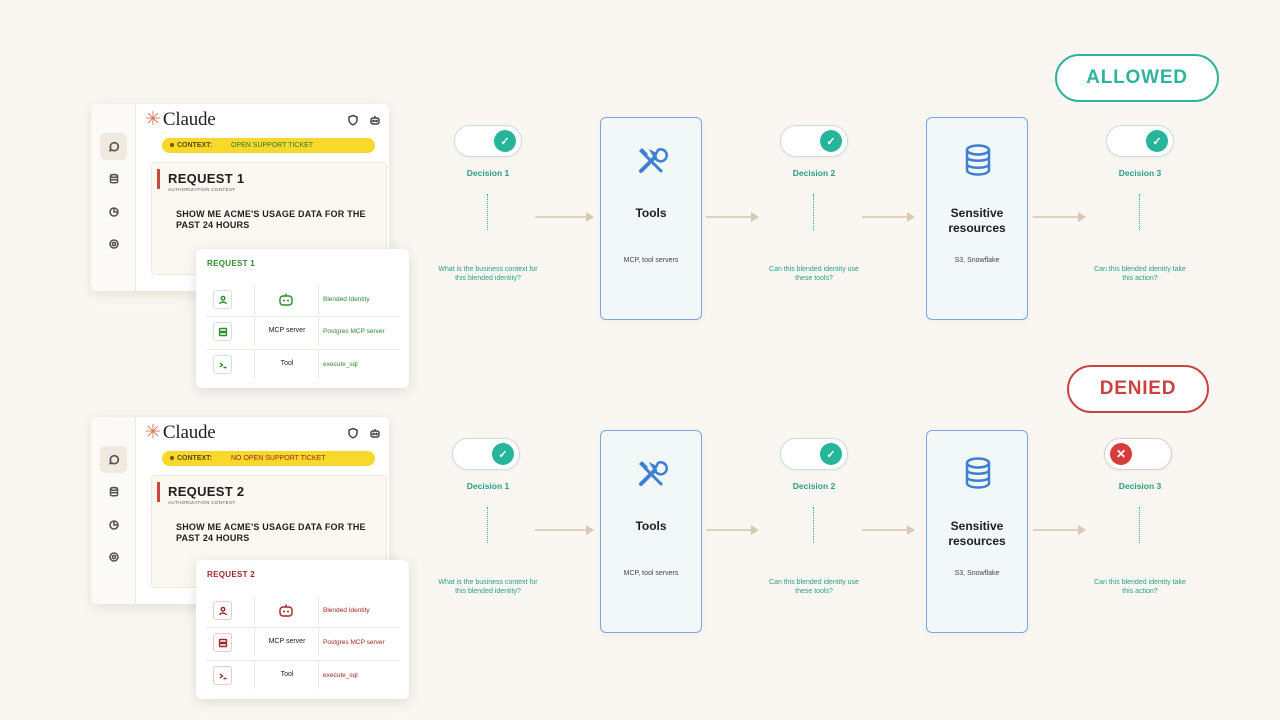 Image resolution: width=1280 pixels, height=720 pixels. I want to click on decision-3-toggle: ✕, so click(1138, 454).